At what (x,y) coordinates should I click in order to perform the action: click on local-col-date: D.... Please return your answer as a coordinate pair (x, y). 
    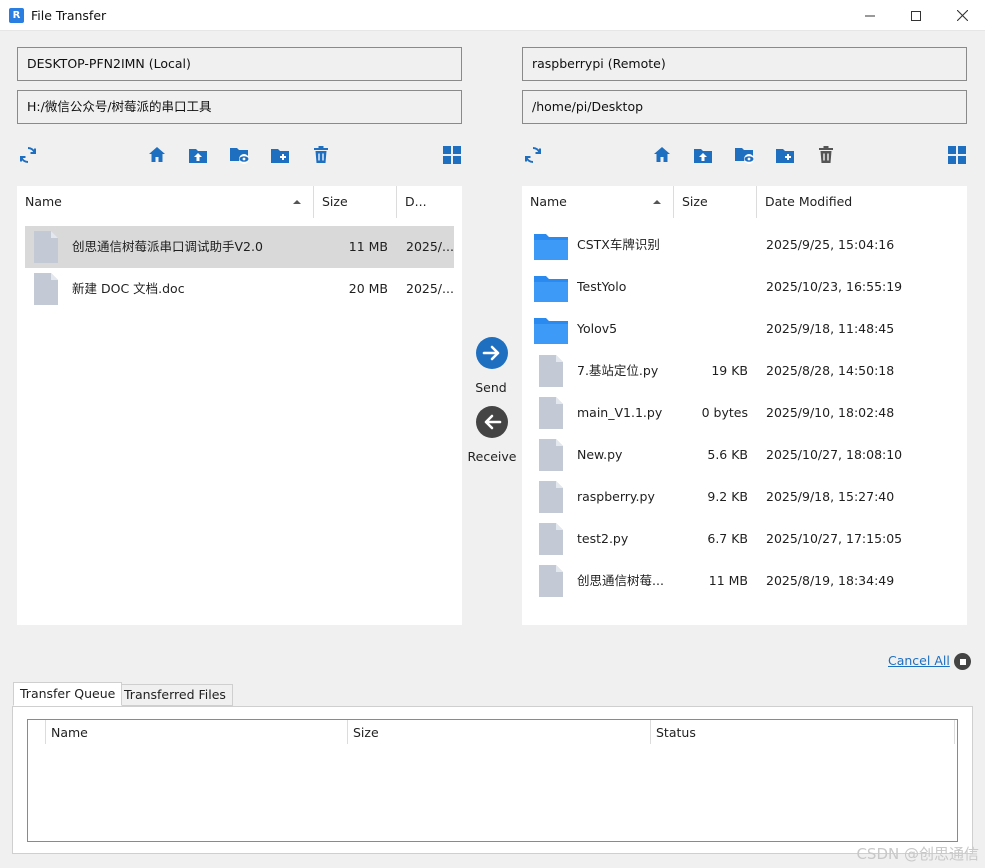
    Looking at the image, I should click on (429, 202).